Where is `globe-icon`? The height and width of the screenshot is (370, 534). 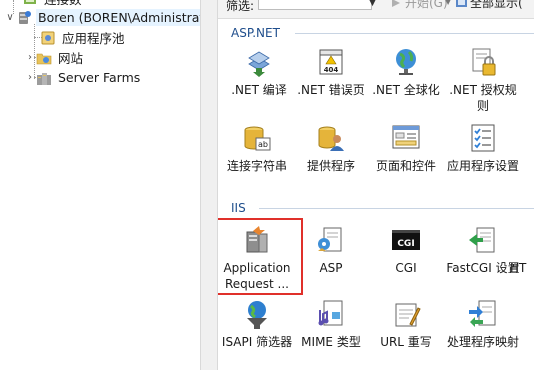
globe-icon is located at coordinates (406, 62).